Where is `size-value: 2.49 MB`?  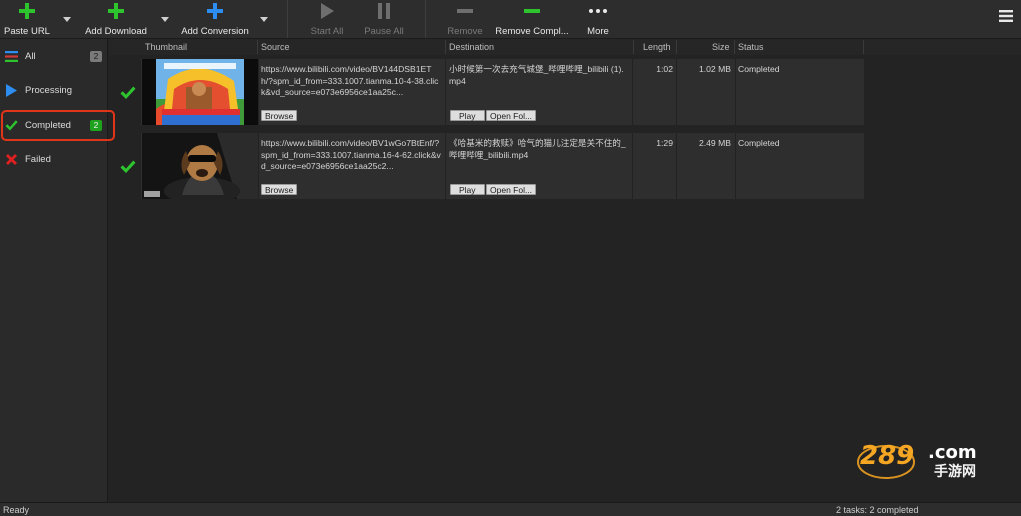
size-value: 2.49 MB is located at coordinates (714, 143).